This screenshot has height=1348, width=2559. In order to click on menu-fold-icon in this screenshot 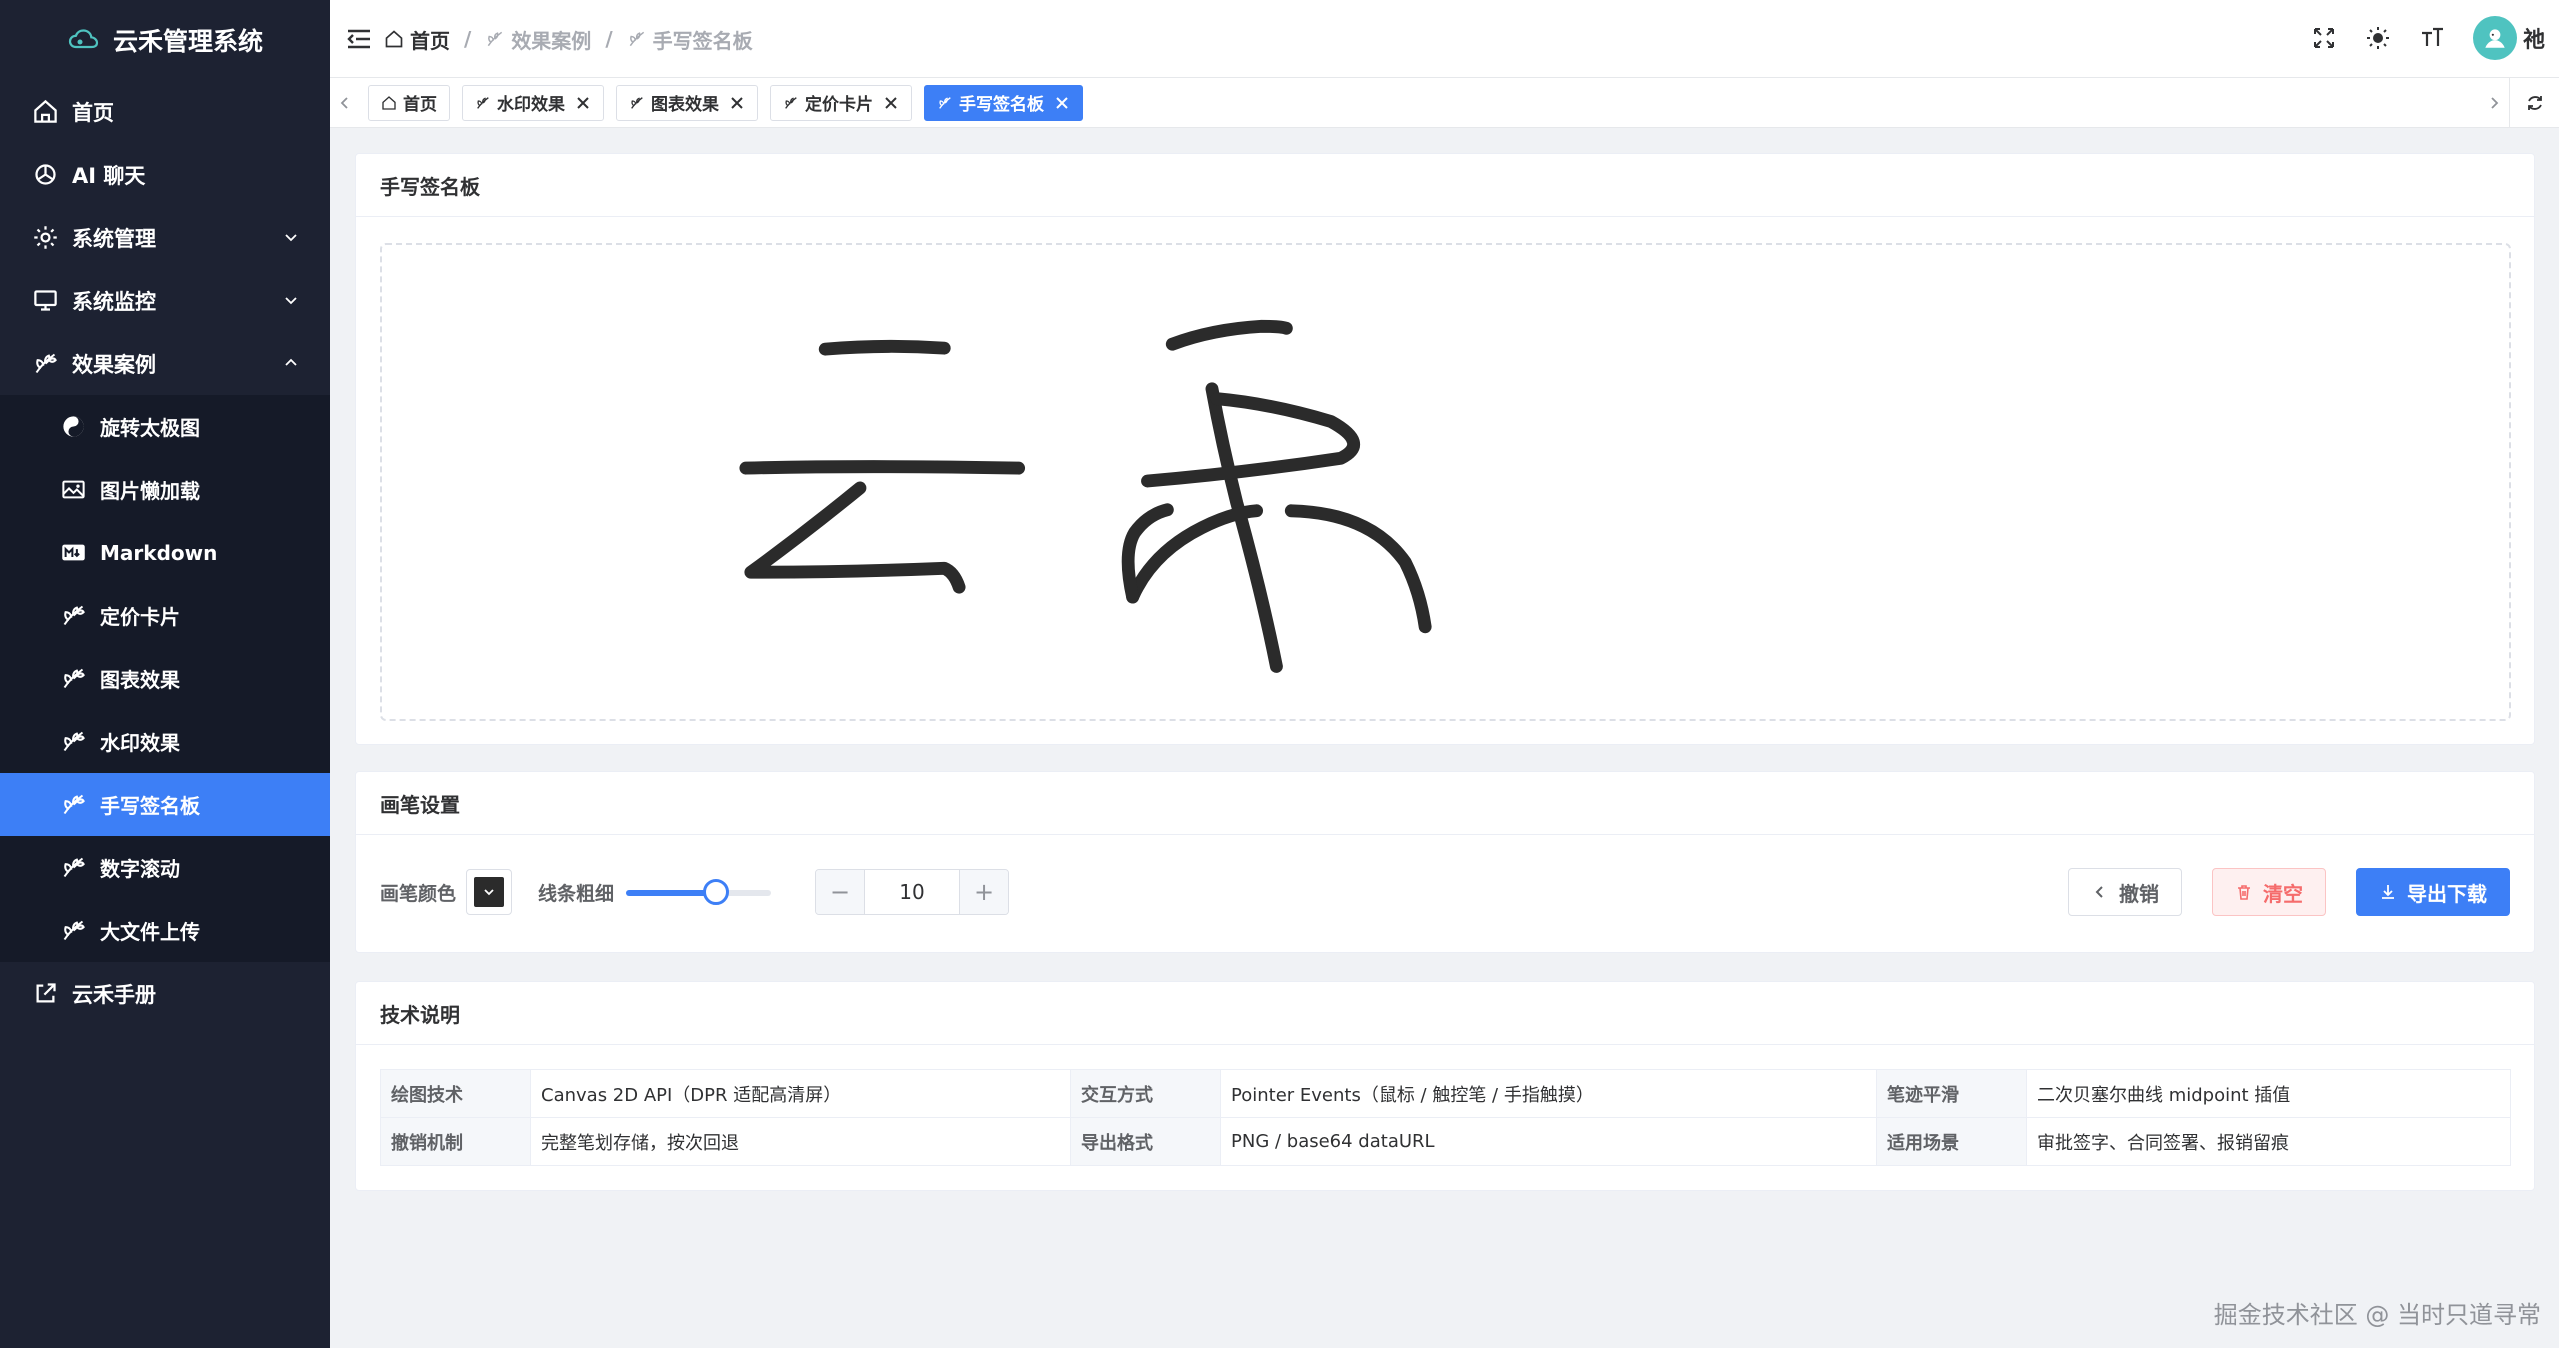, I will do `click(359, 39)`.